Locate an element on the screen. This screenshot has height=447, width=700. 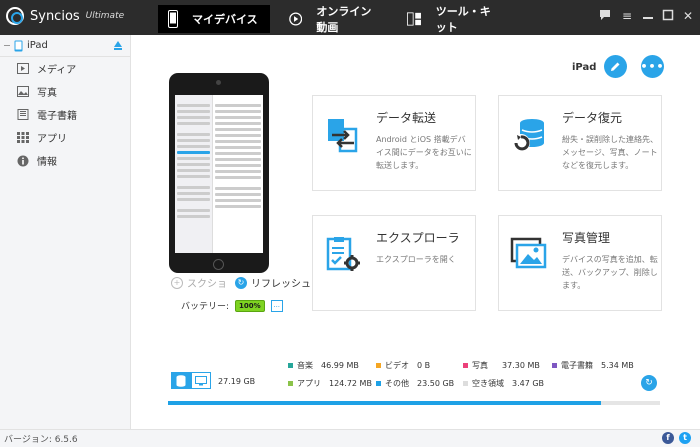
transfer-icon is located at coordinates (343, 136).